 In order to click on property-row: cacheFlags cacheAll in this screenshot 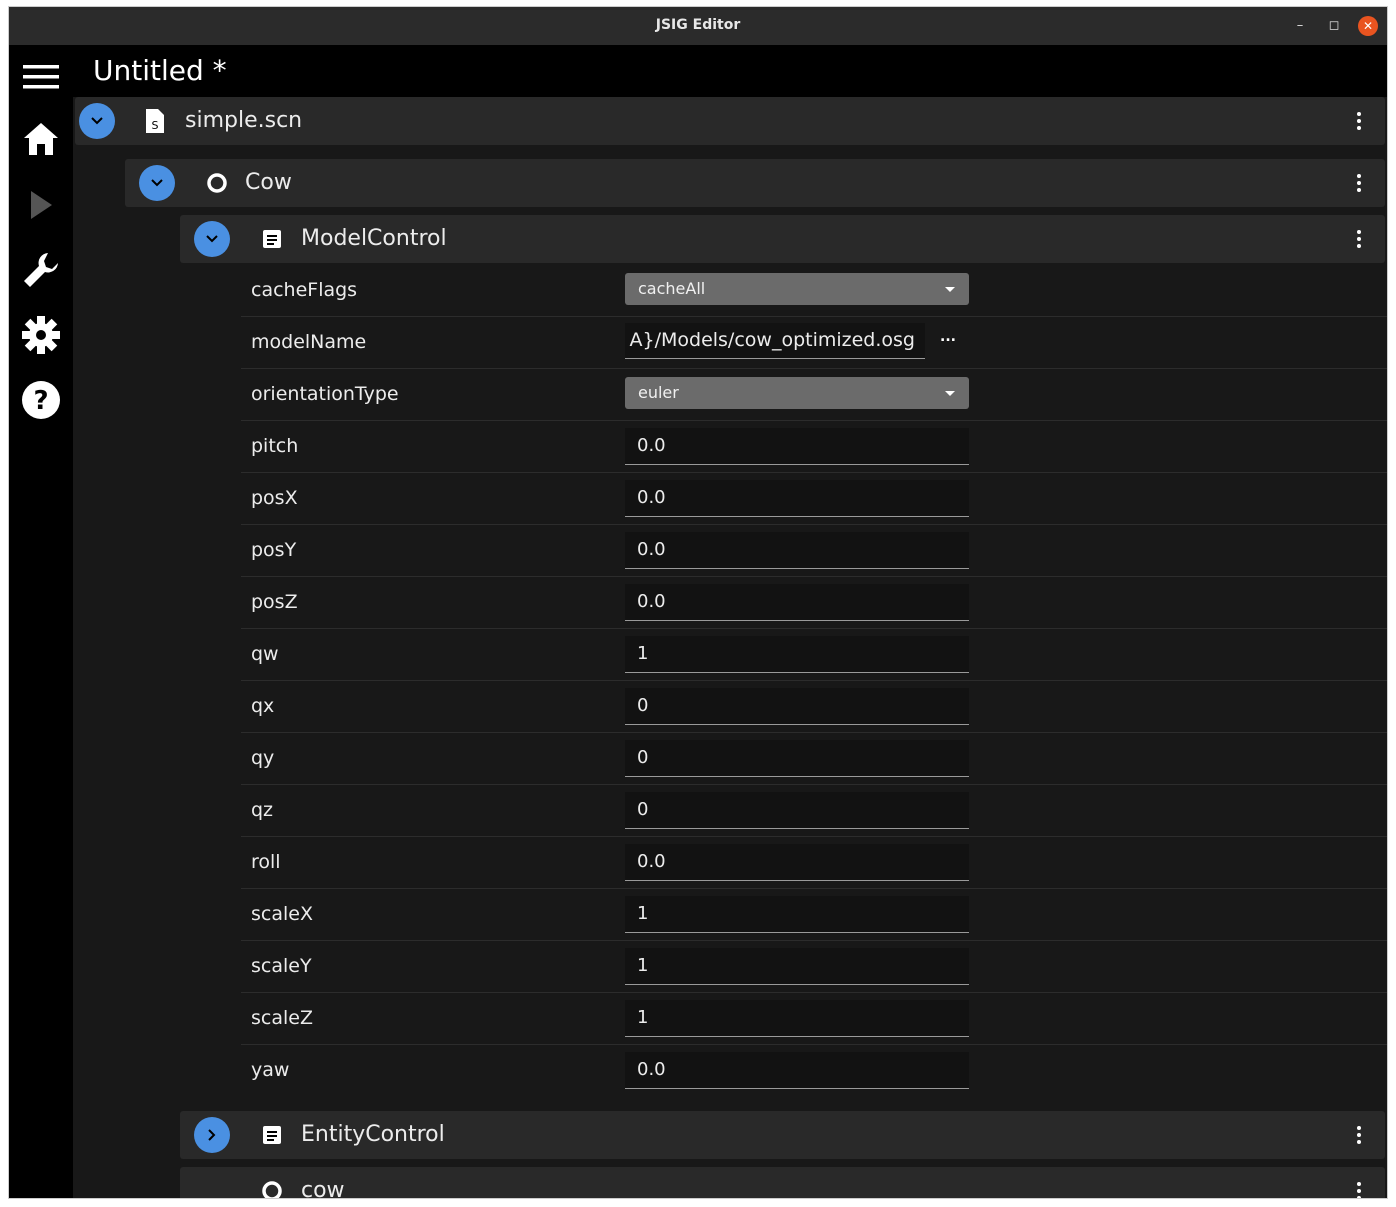, I will do `click(814, 291)`.